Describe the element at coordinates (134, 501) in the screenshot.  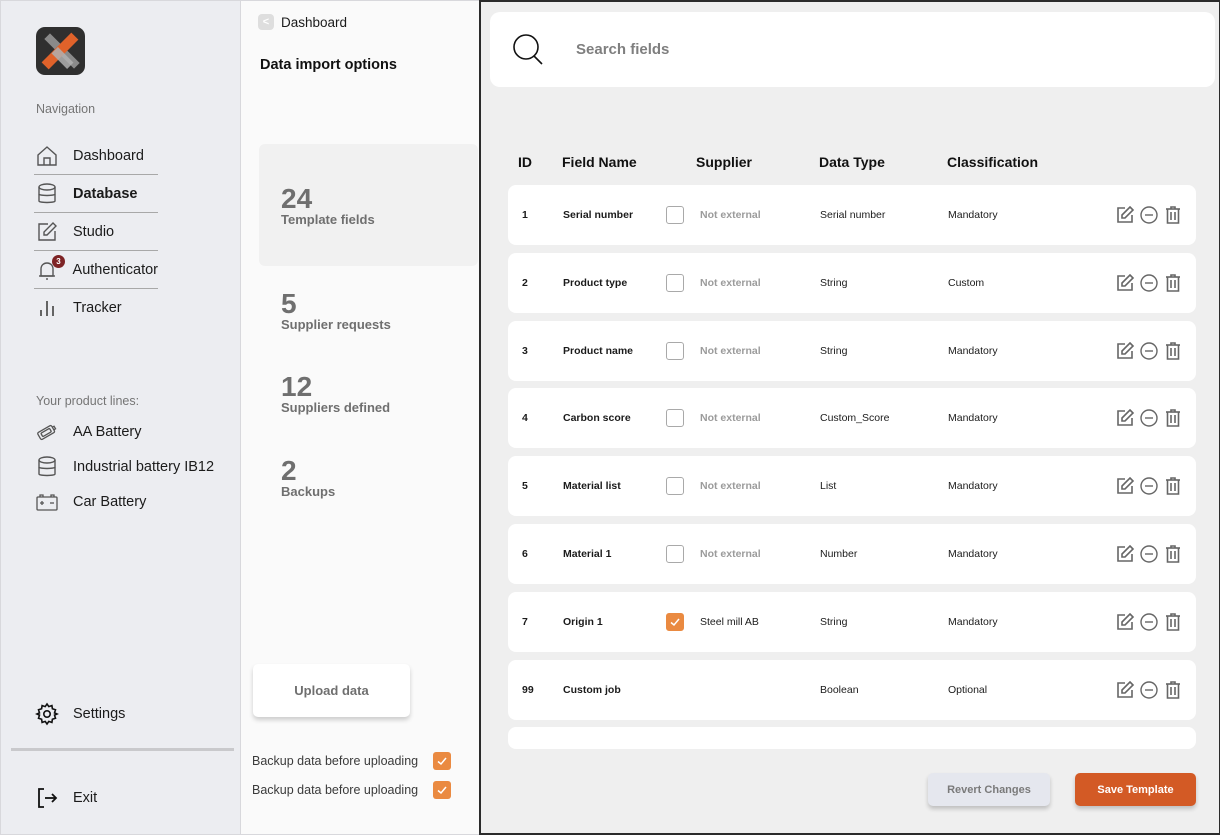
I see `product-line-car-battery: Car Battery` at that location.